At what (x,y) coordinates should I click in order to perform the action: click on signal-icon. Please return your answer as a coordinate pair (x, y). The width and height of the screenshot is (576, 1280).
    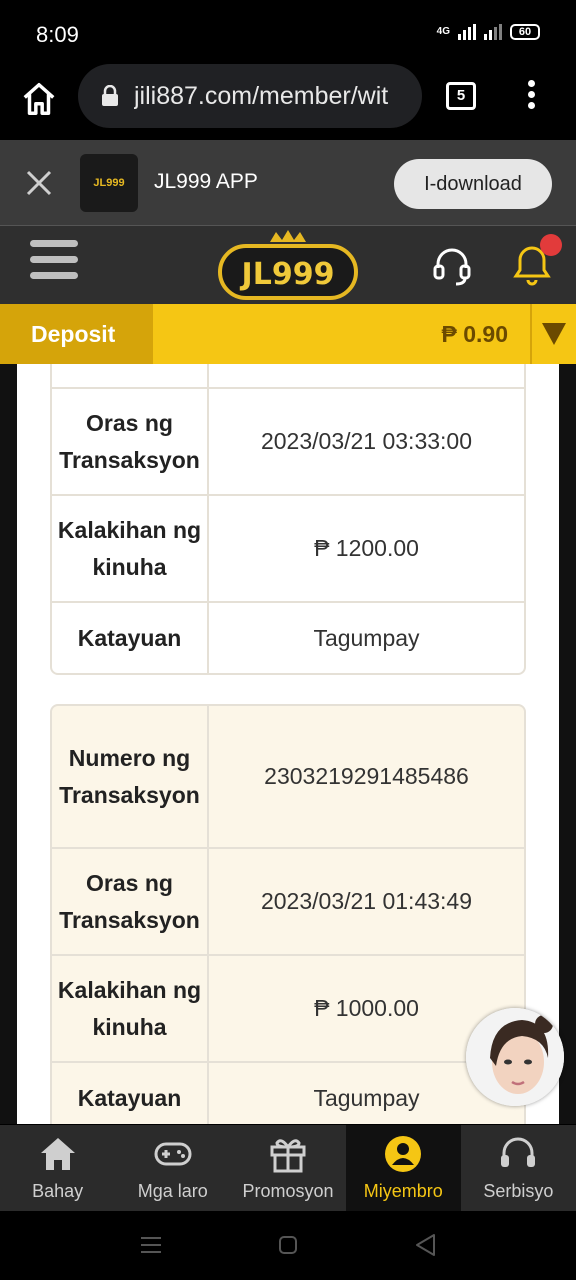
    Looking at the image, I should click on (467, 32).